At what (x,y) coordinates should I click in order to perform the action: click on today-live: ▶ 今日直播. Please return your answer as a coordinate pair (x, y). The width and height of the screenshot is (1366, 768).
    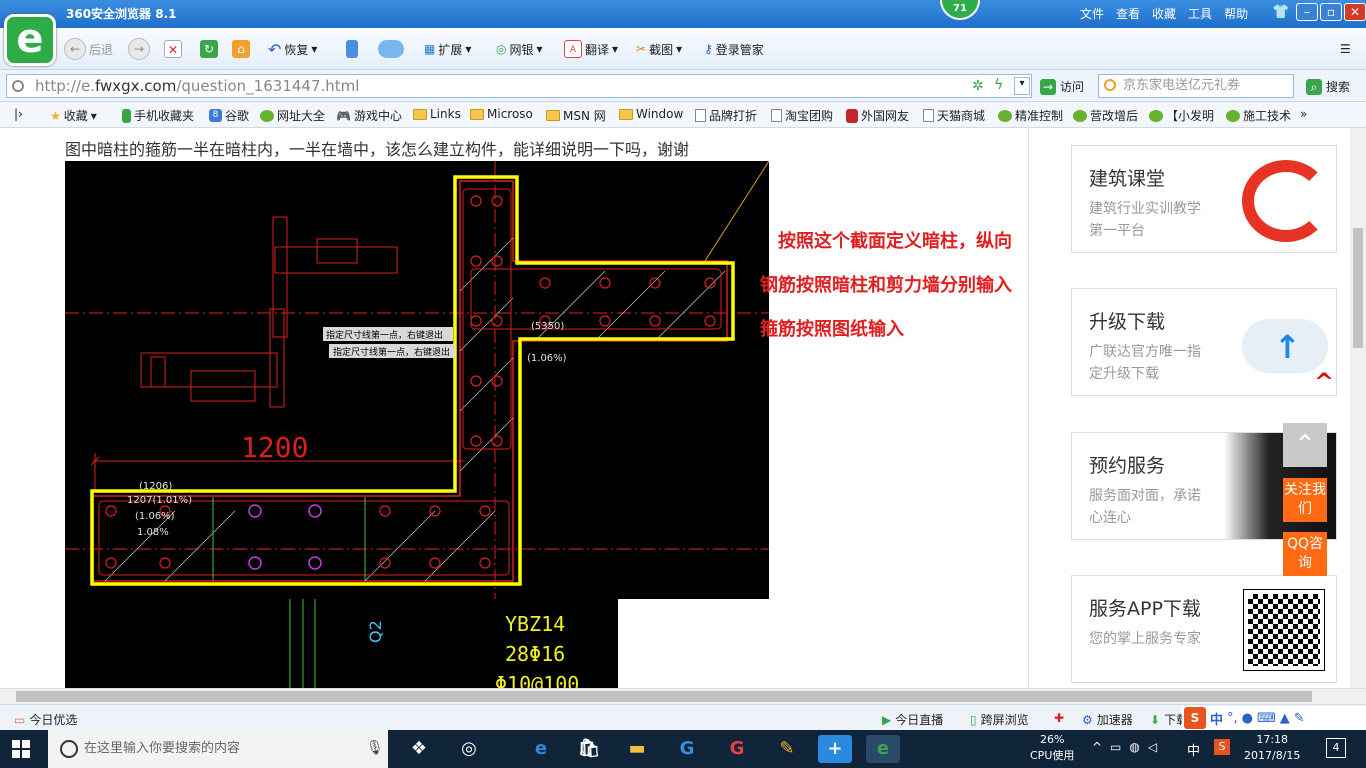
    Looking at the image, I should click on (912, 719).